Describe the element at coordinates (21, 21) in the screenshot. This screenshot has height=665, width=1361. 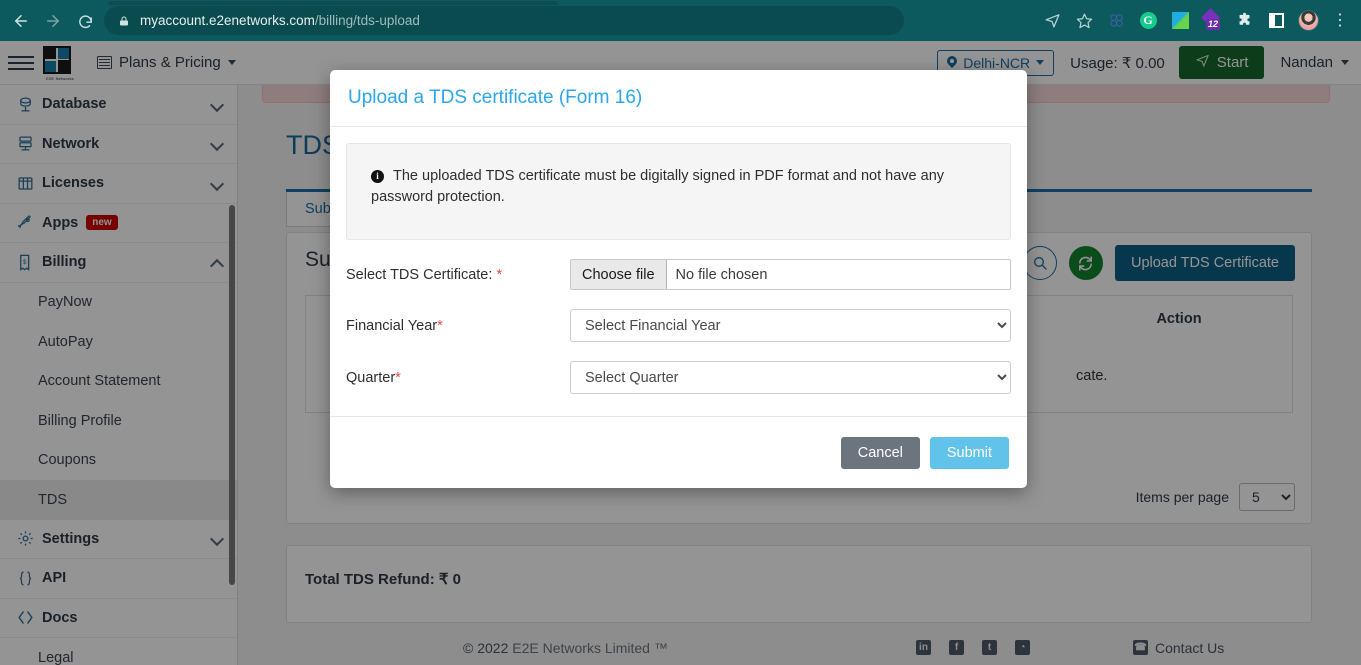
I see `back-arrow-icon` at that location.